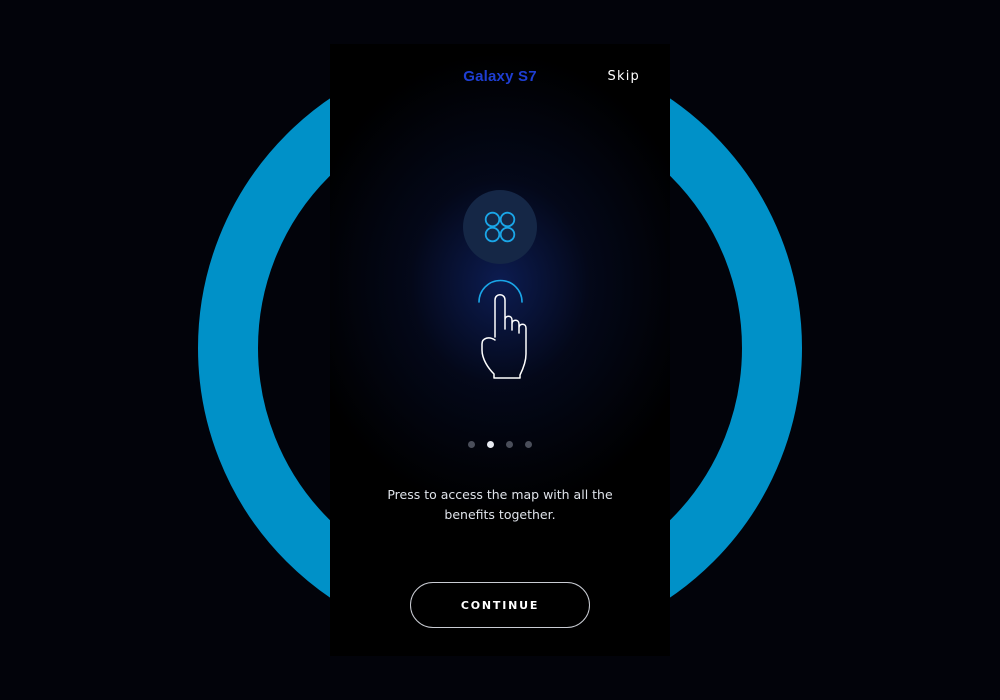 The image size is (1000, 700). I want to click on hand-tap-icon, so click(507, 330).